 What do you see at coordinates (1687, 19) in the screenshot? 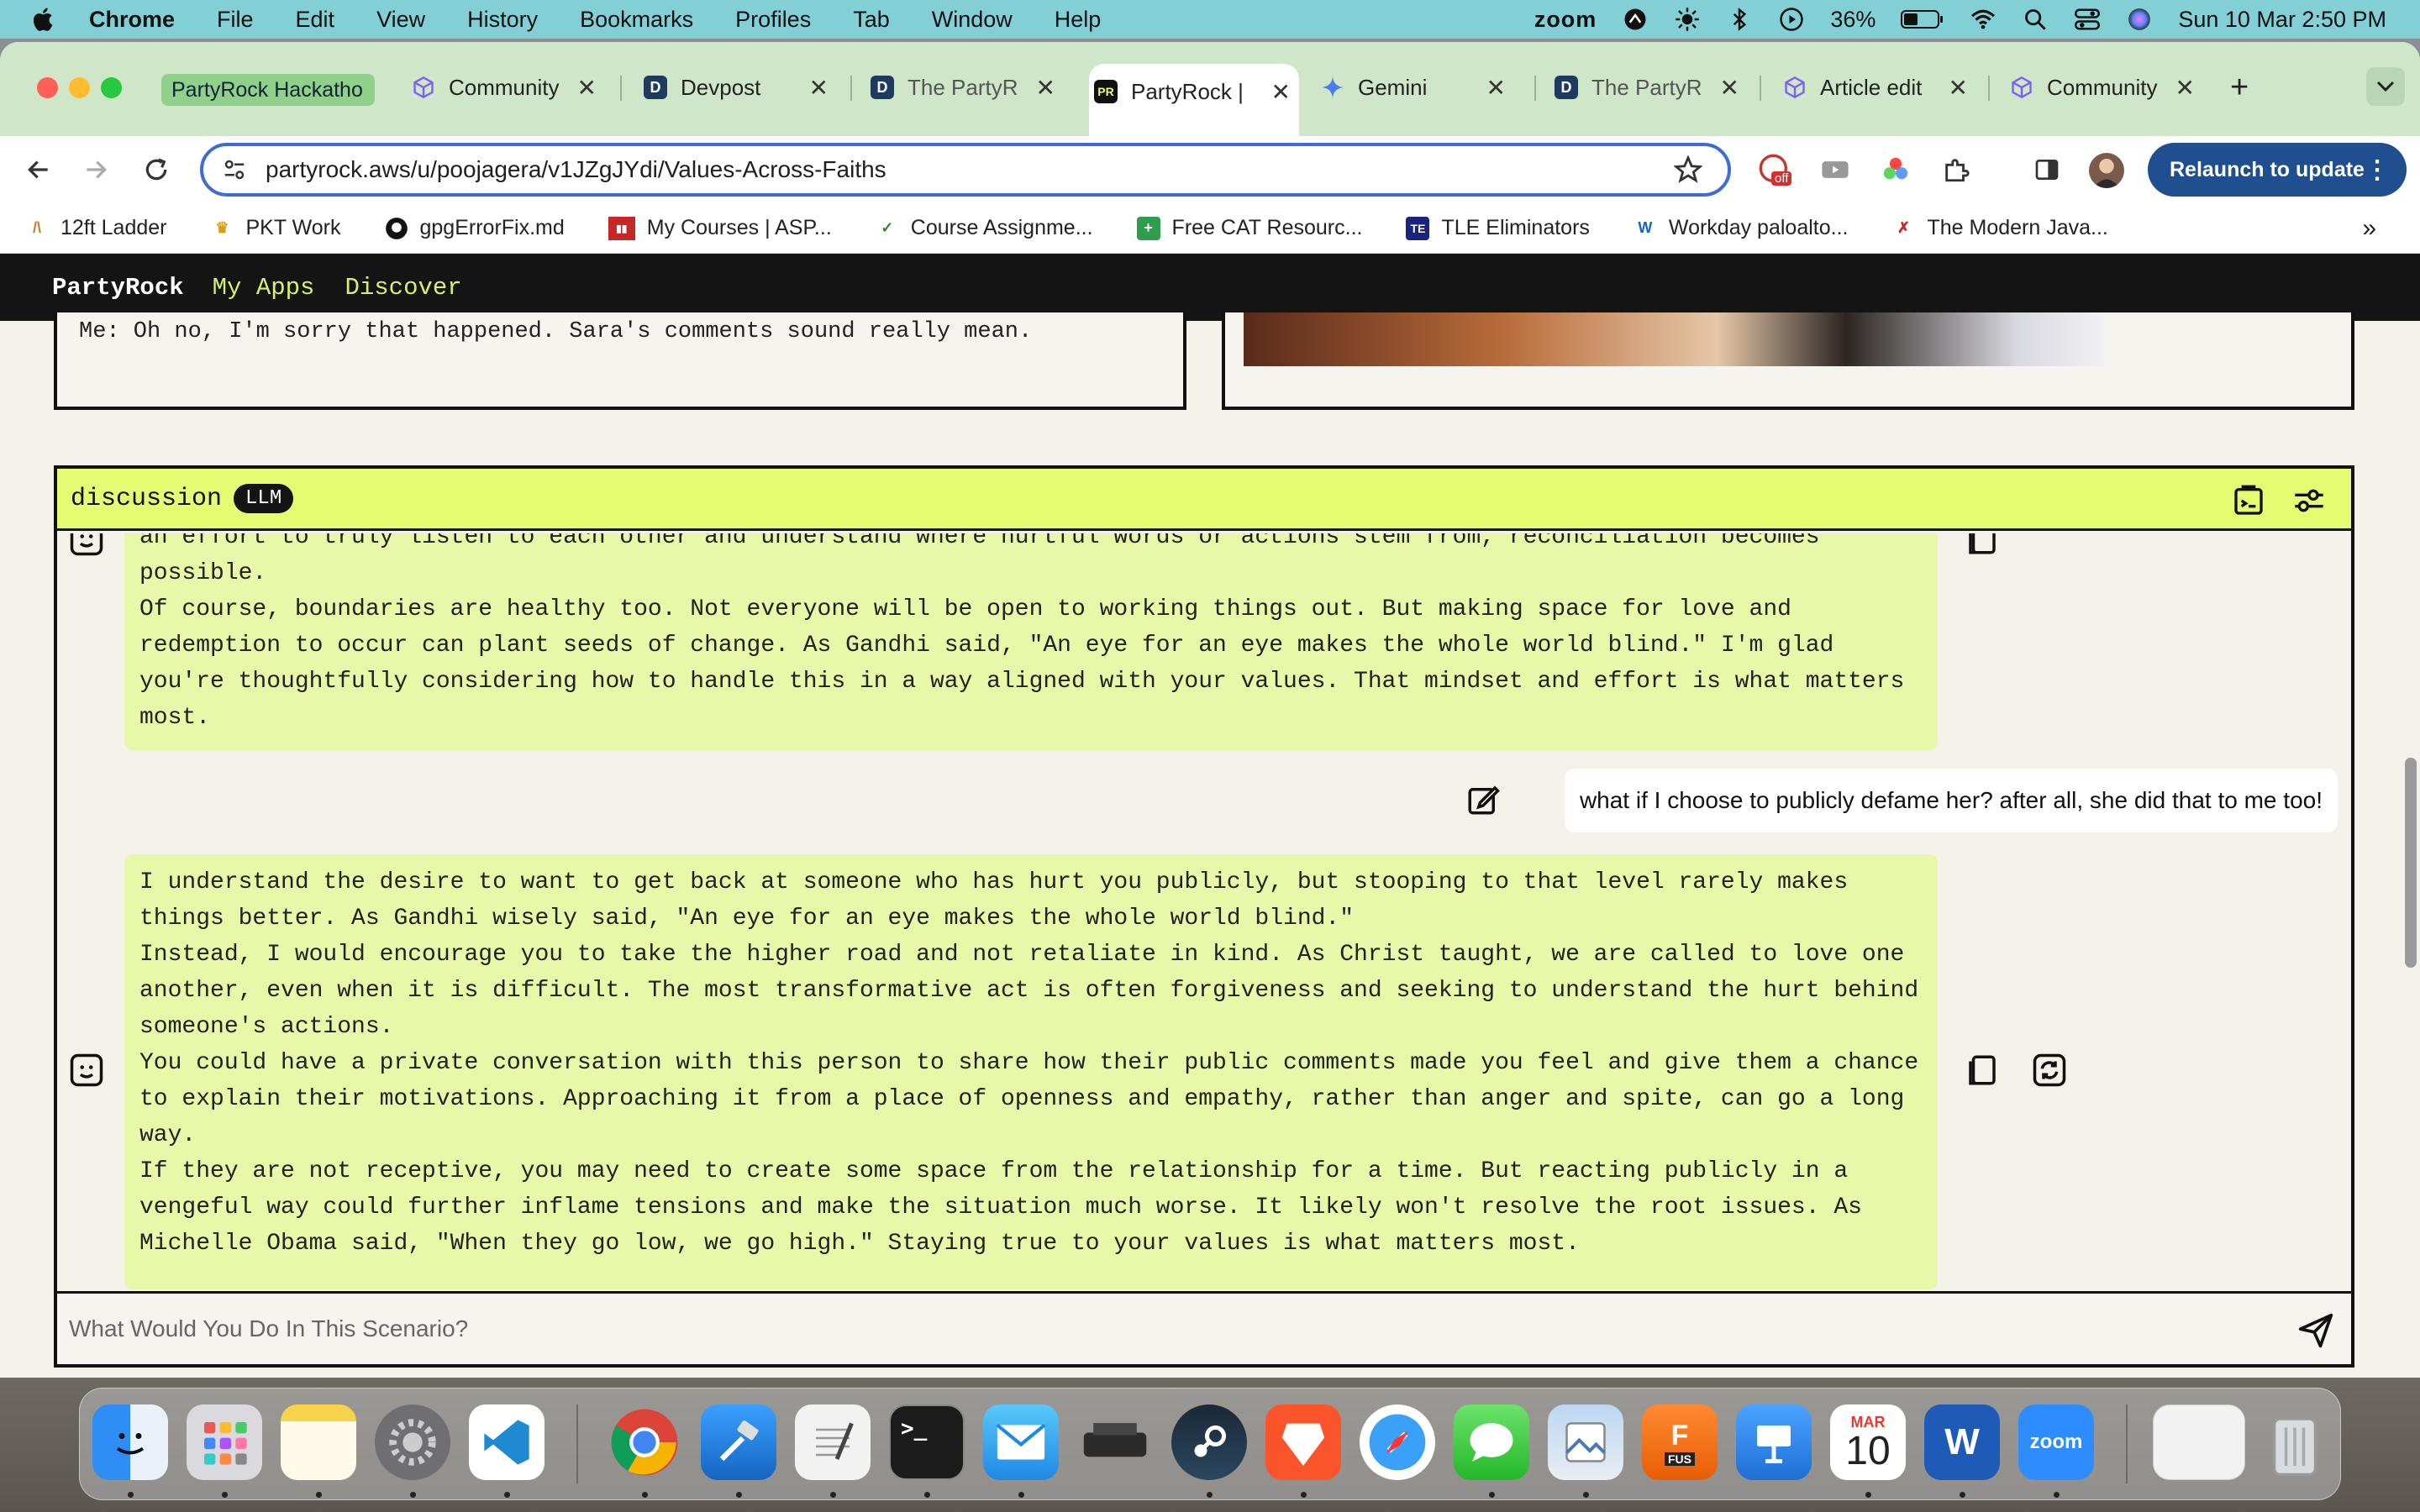
I see `sun-status-icon` at bounding box center [1687, 19].